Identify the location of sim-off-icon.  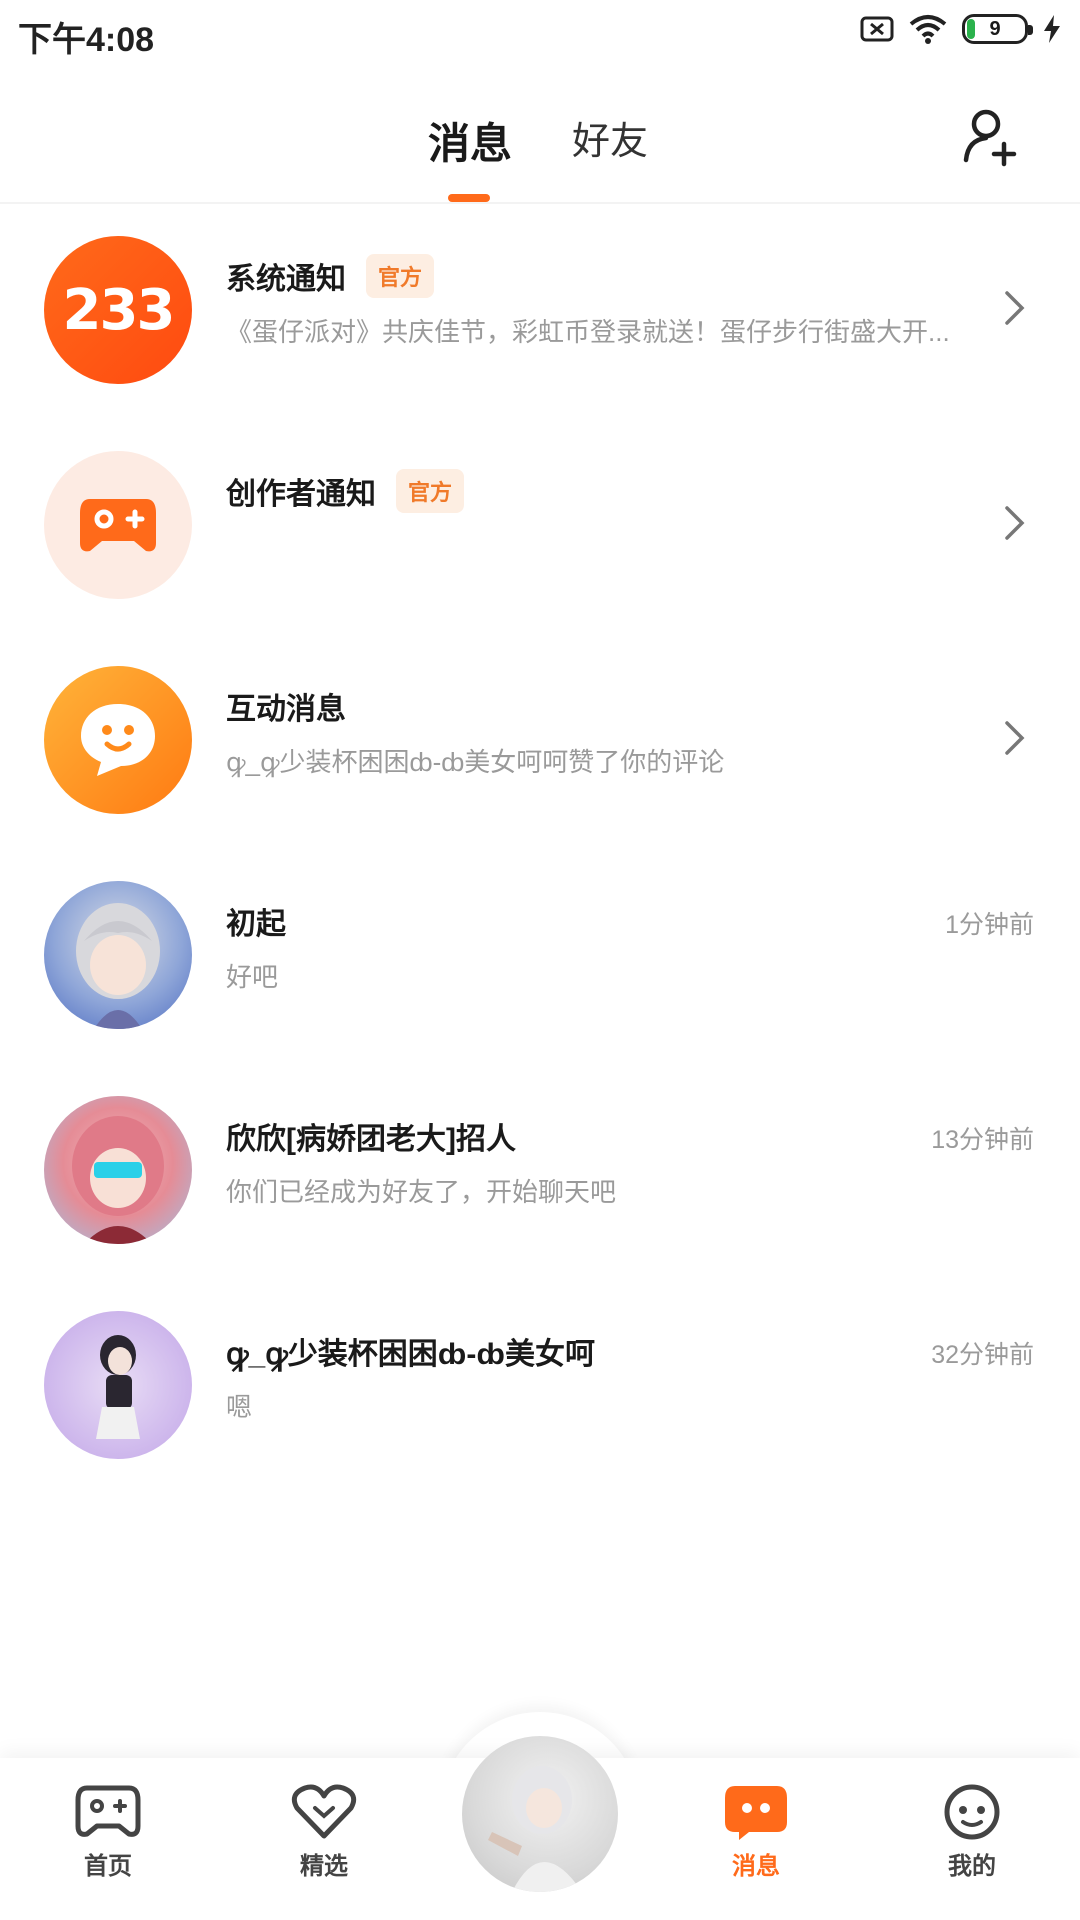
(877, 29).